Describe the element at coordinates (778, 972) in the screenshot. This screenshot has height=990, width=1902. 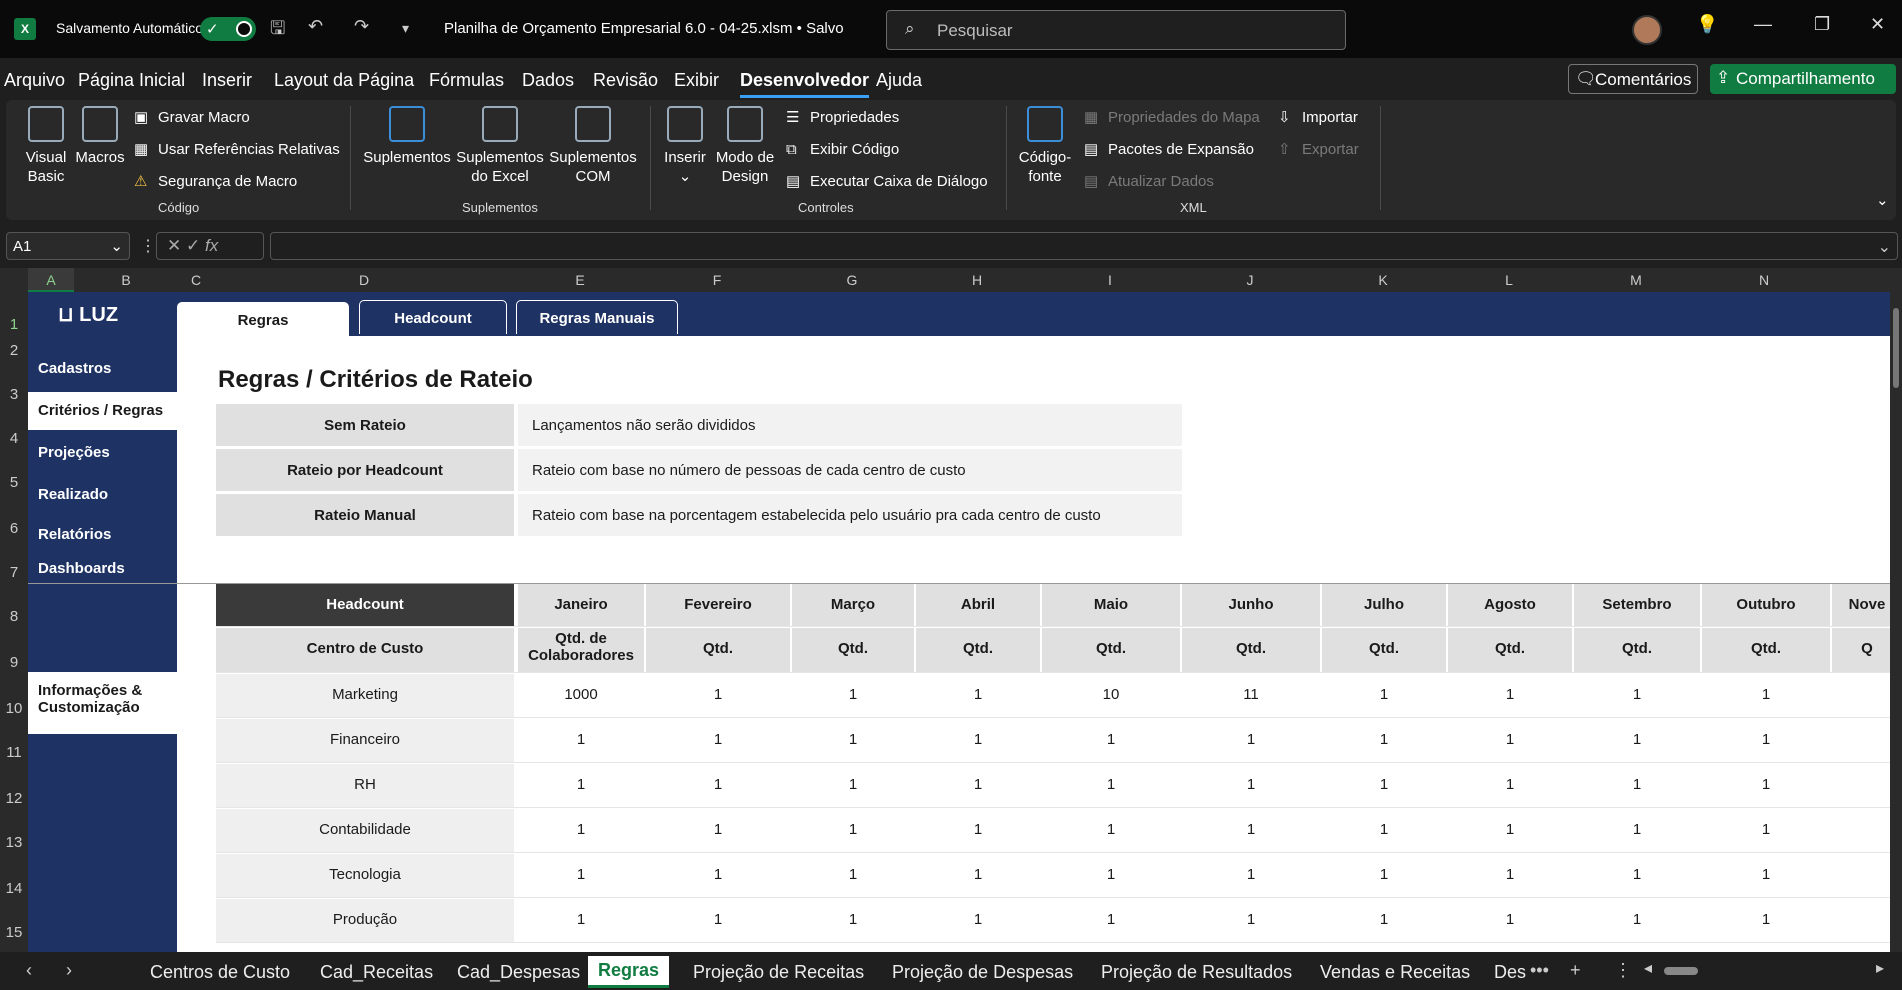
I see `sheet-tab: Projeção de Receitas` at that location.